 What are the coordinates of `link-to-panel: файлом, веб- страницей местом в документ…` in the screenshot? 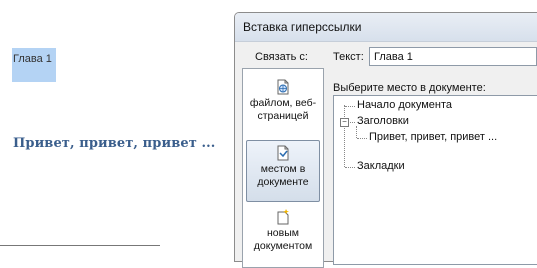 It's located at (283, 168).